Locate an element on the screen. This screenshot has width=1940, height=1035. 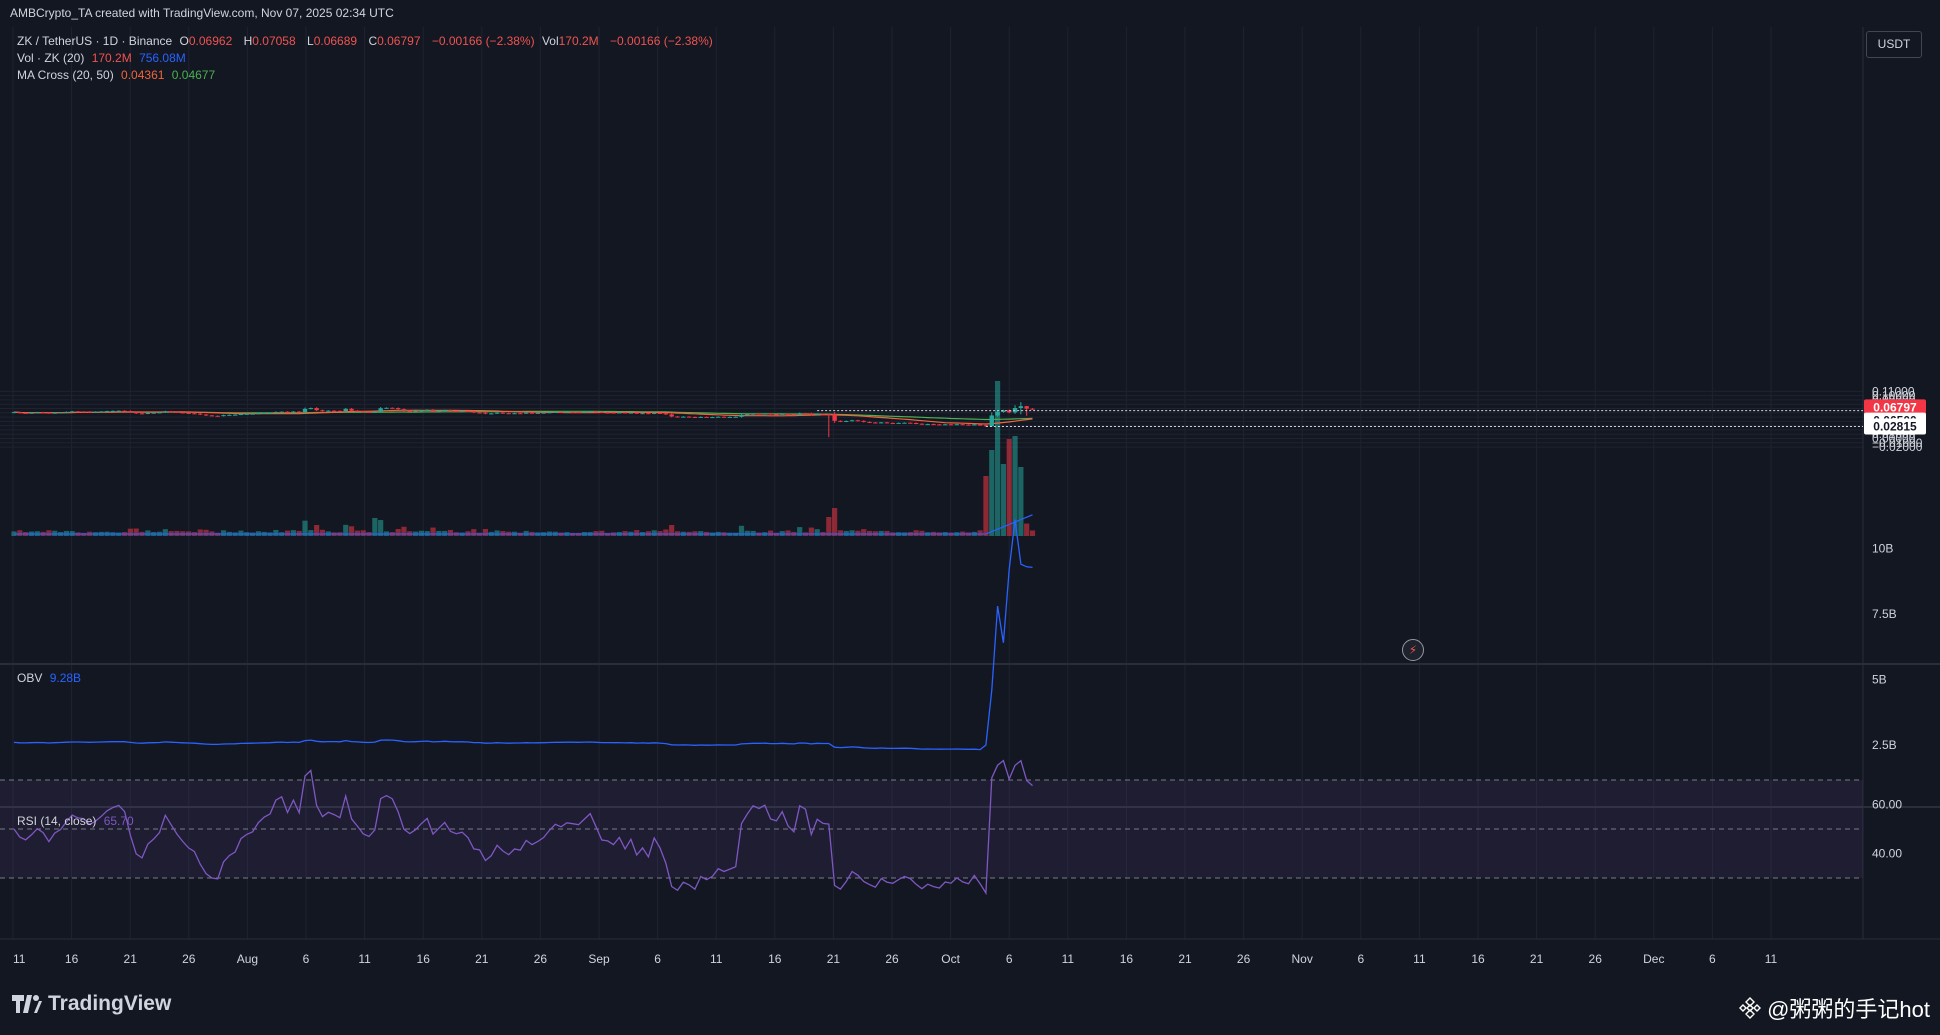
obv-value: 9.28B is located at coordinates (65, 678).